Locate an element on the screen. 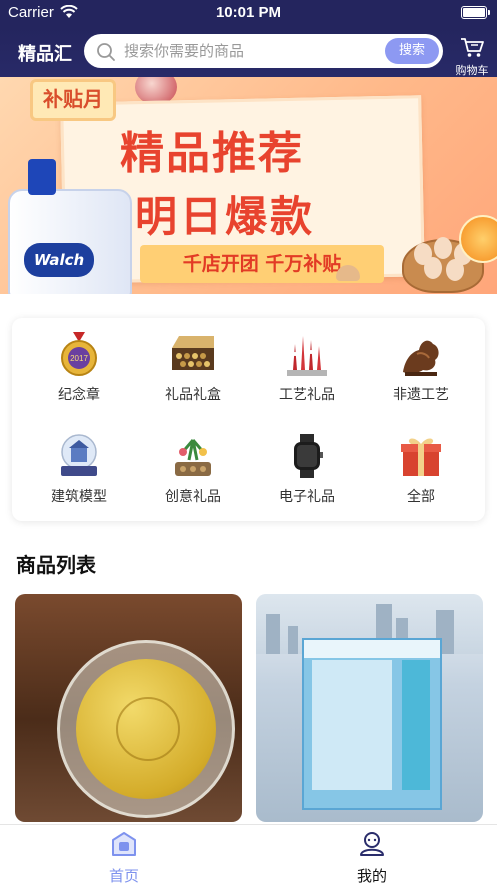 The height and width of the screenshot is (886, 497). search-box: 搜索 is located at coordinates (263, 51).